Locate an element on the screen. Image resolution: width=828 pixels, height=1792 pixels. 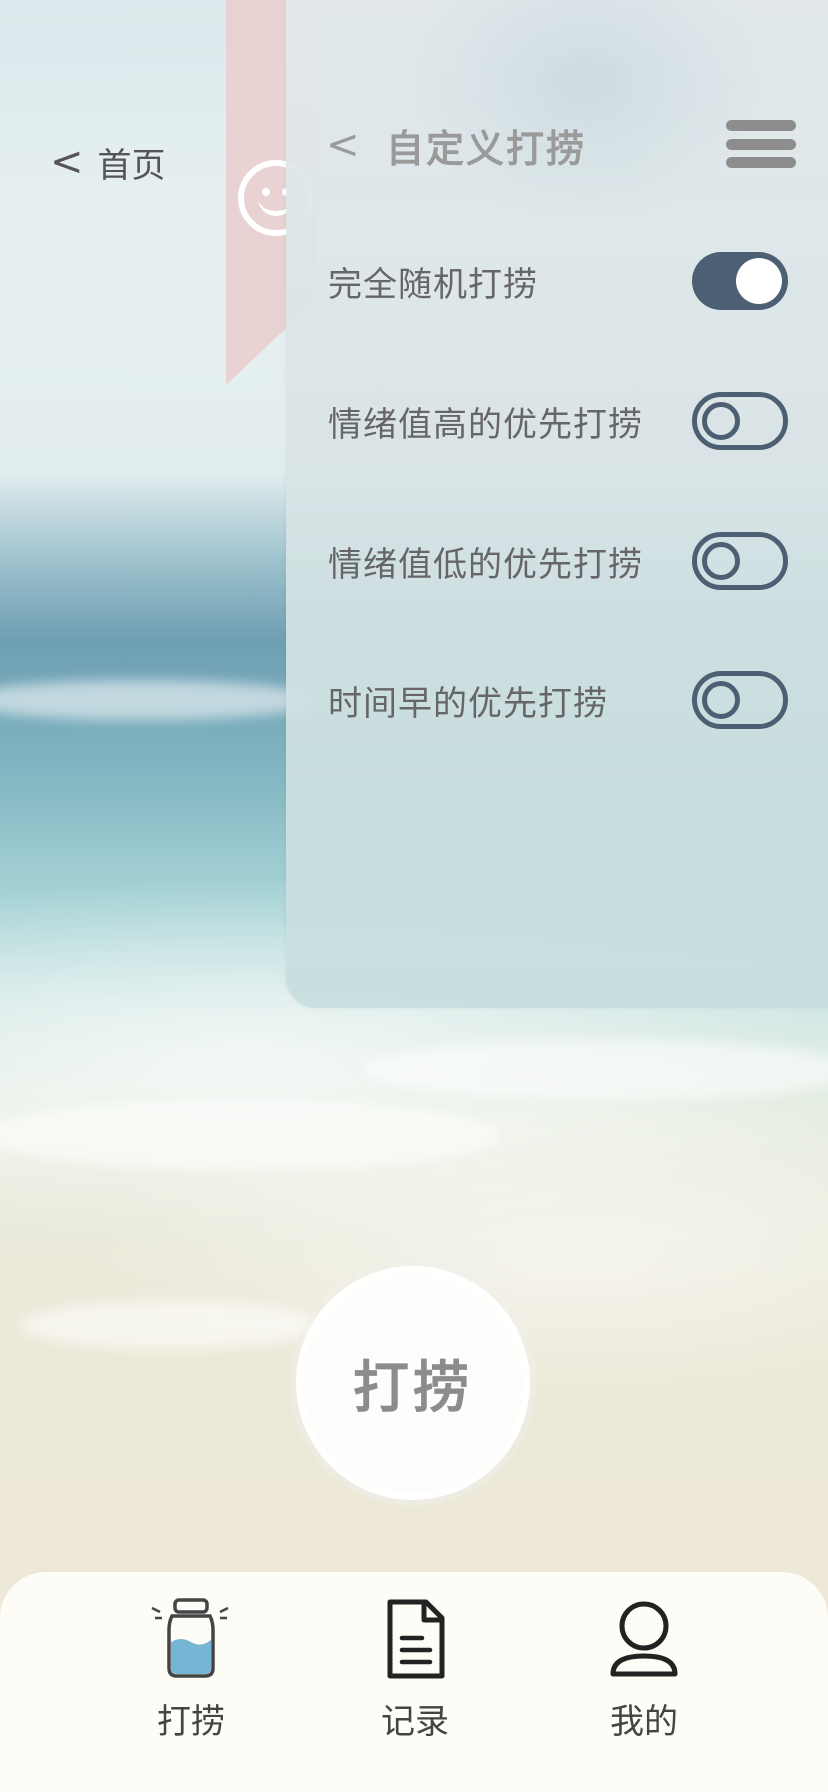
toggle-switch-high-mood is located at coordinates (740, 421).